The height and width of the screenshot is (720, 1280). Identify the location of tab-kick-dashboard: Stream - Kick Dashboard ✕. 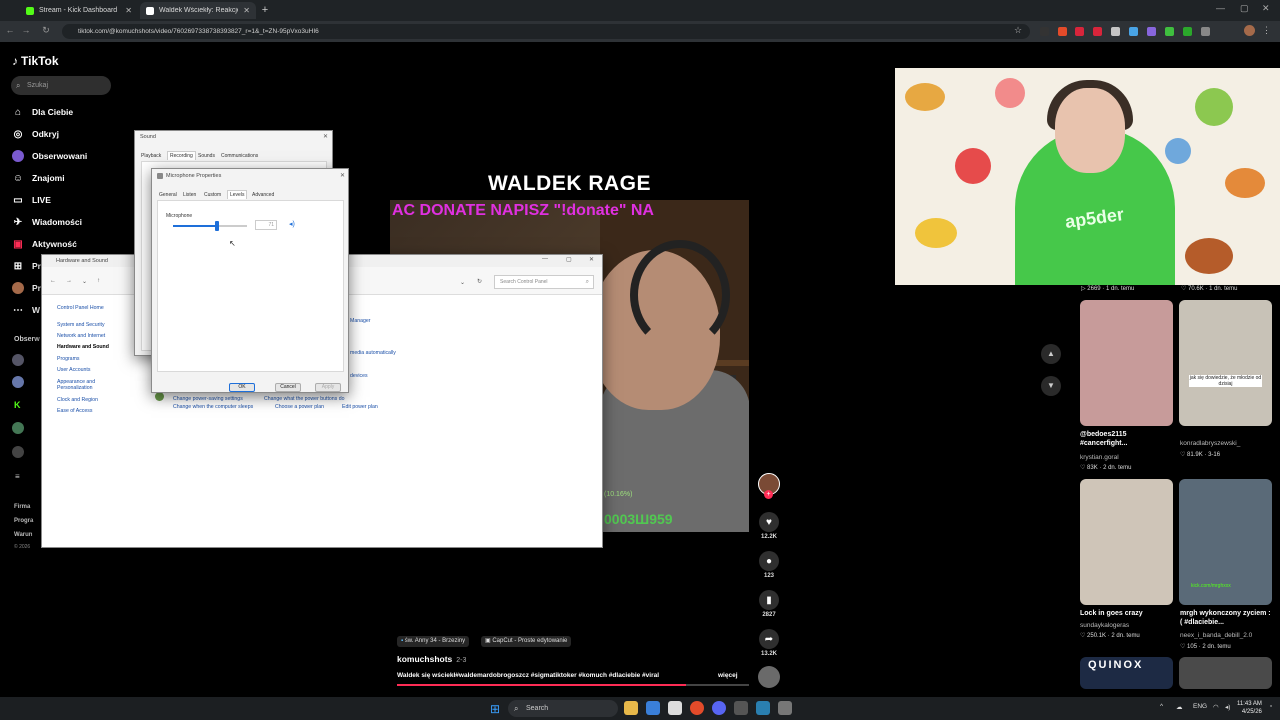
(79, 10).